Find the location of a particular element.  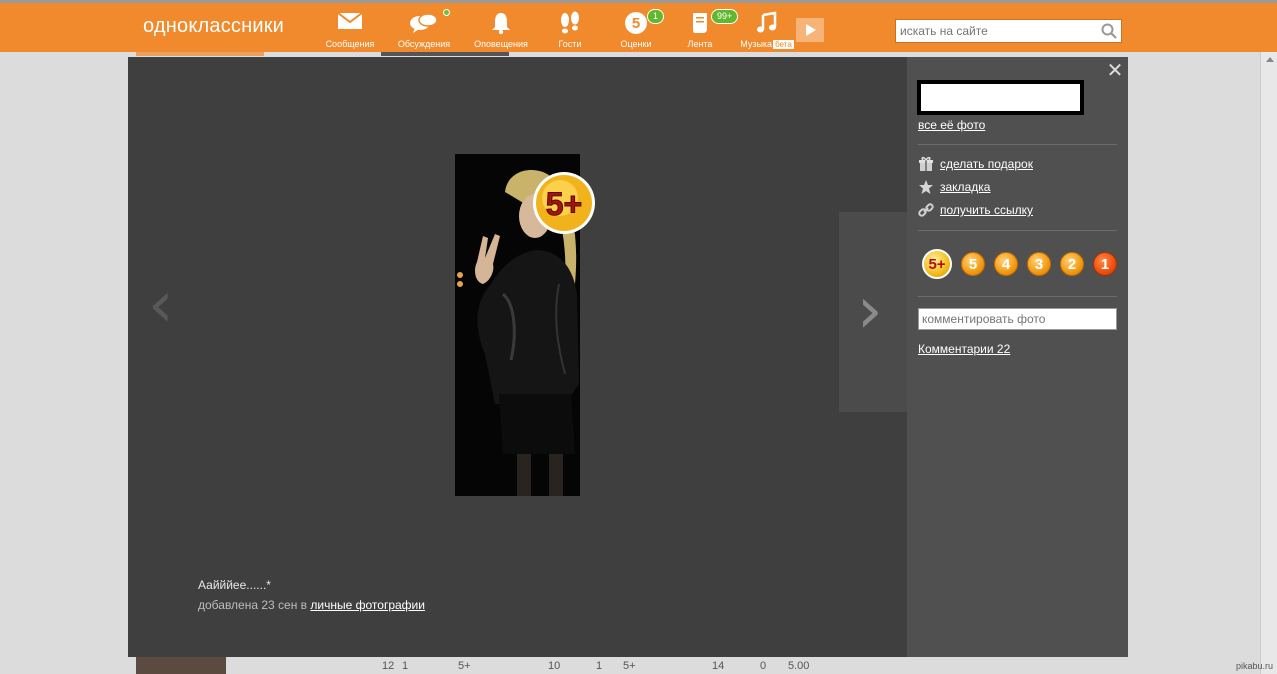

feed-icon: 99+ is located at coordinates (702, 23).